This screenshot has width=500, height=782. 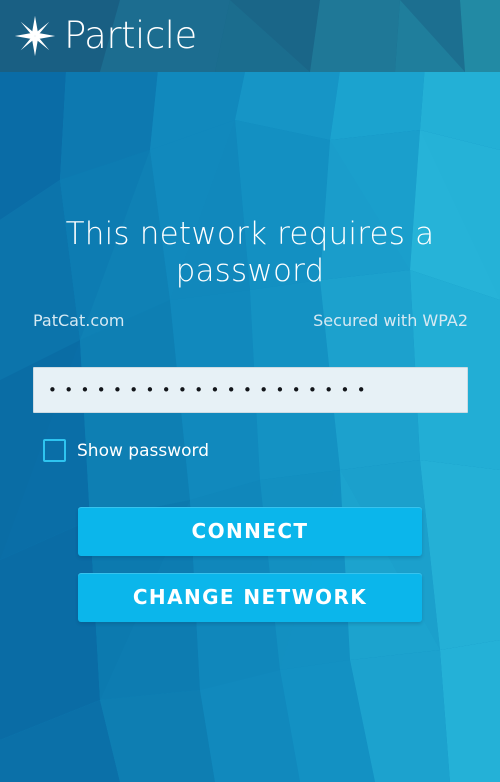 I want to click on app-header: Particle, so click(x=250, y=36).